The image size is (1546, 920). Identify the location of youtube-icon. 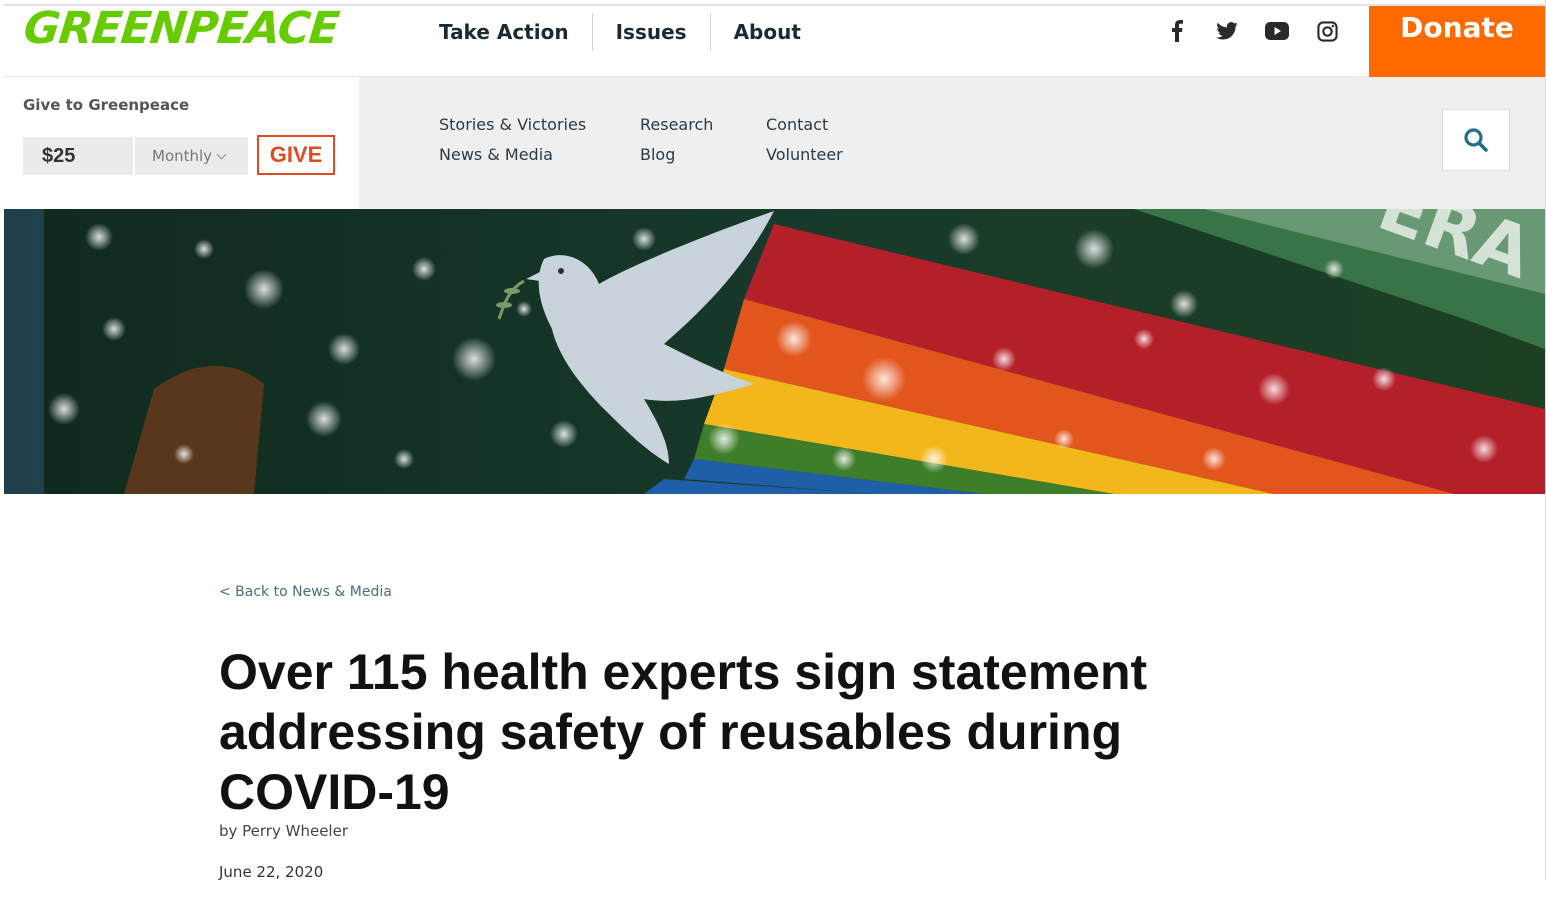
(1277, 31).